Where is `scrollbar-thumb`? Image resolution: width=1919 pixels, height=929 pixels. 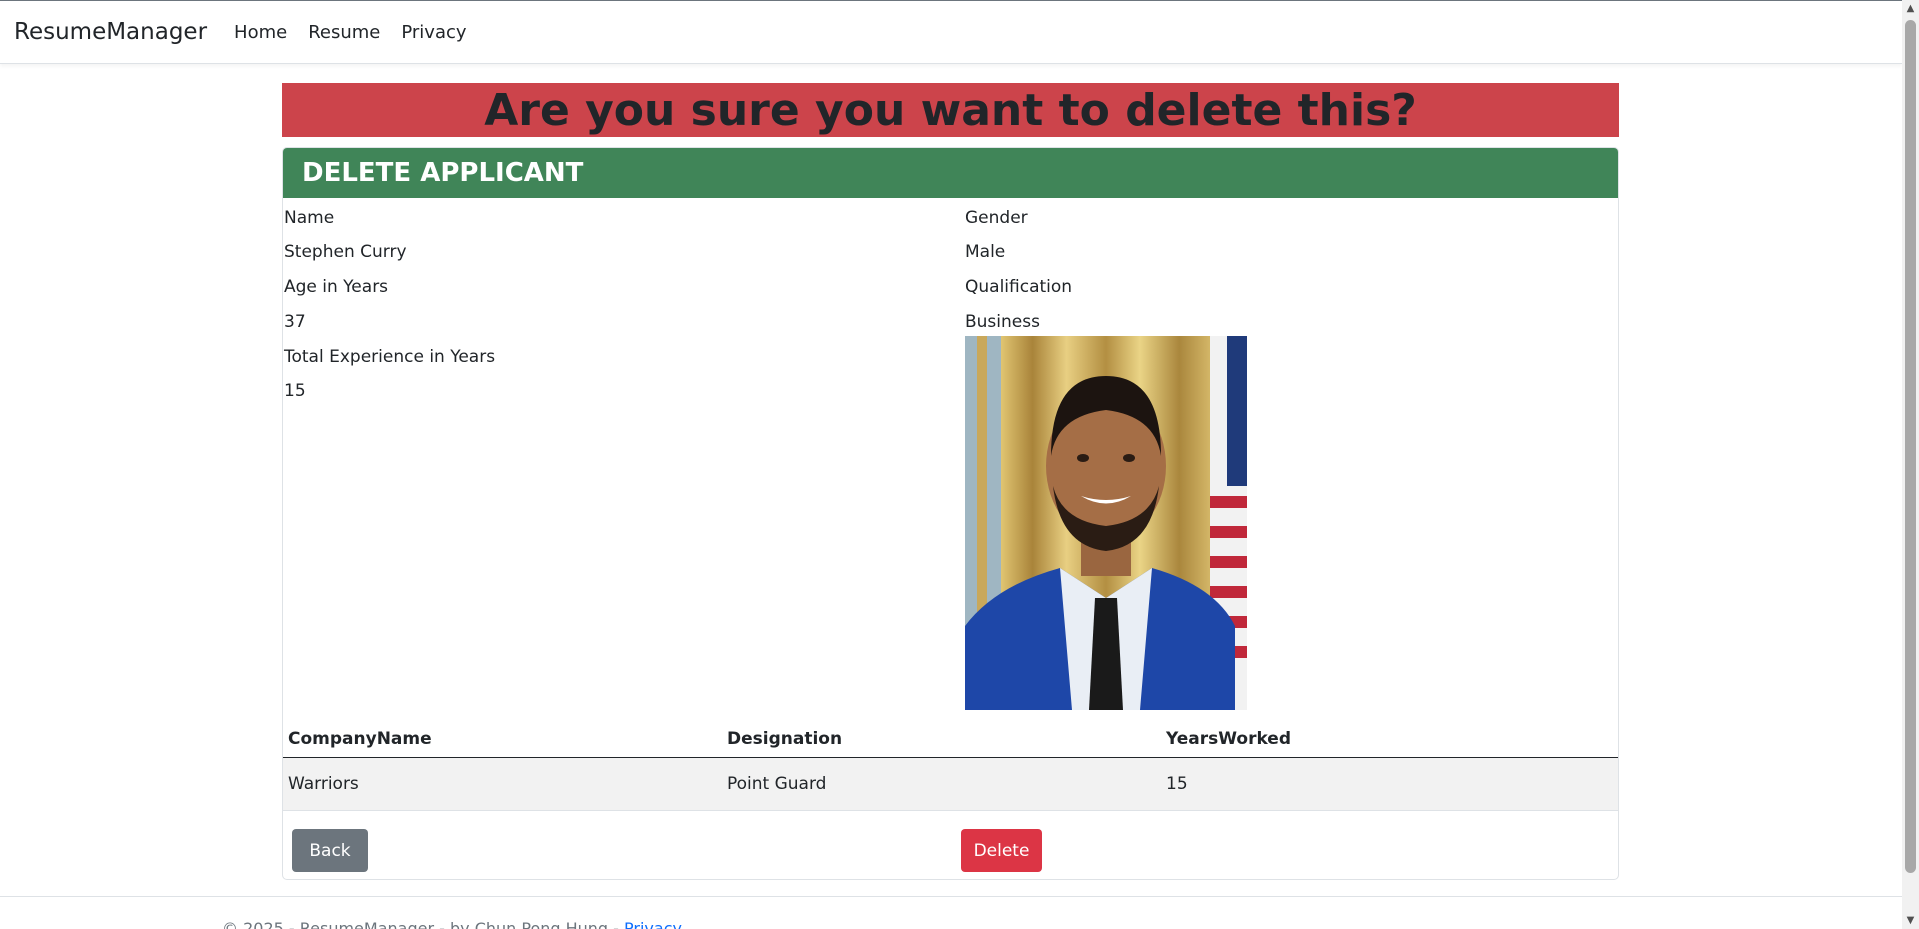 scrollbar-thumb is located at coordinates (1910, 446).